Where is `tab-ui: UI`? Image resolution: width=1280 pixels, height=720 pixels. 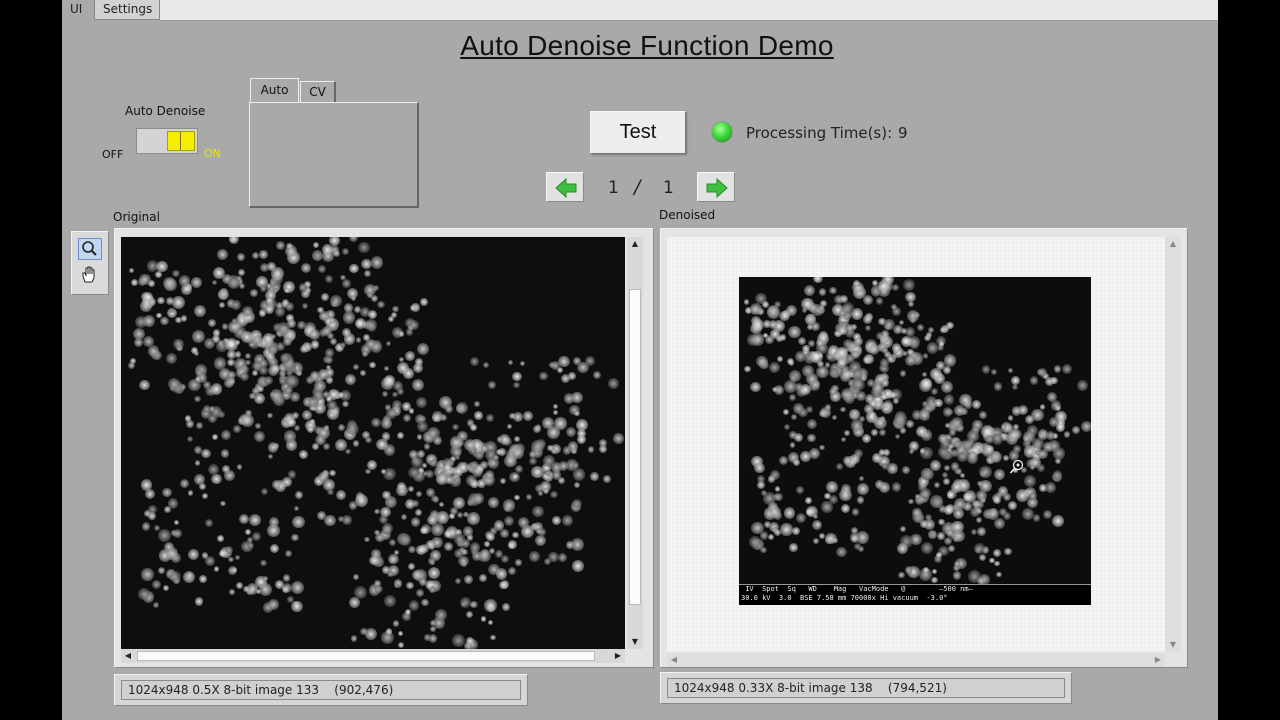
tab-ui: UI is located at coordinates (77, 10).